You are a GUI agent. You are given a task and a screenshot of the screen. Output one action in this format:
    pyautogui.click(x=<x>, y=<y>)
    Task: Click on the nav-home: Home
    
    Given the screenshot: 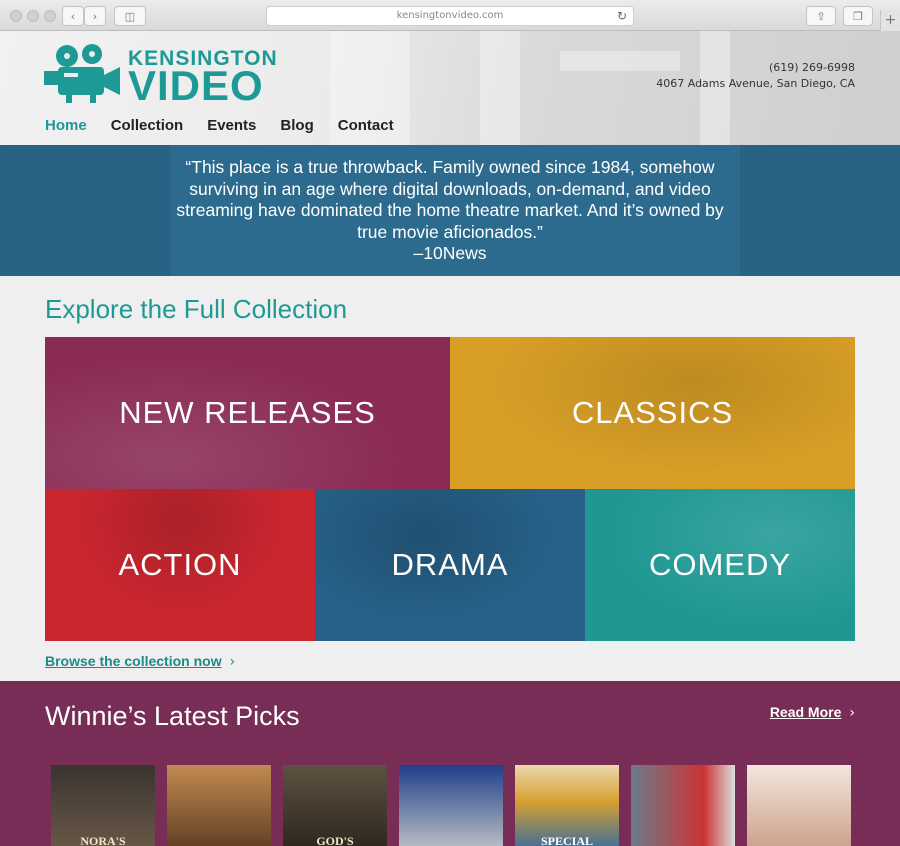 What is the action you would take?
    pyautogui.click(x=66, y=125)
    